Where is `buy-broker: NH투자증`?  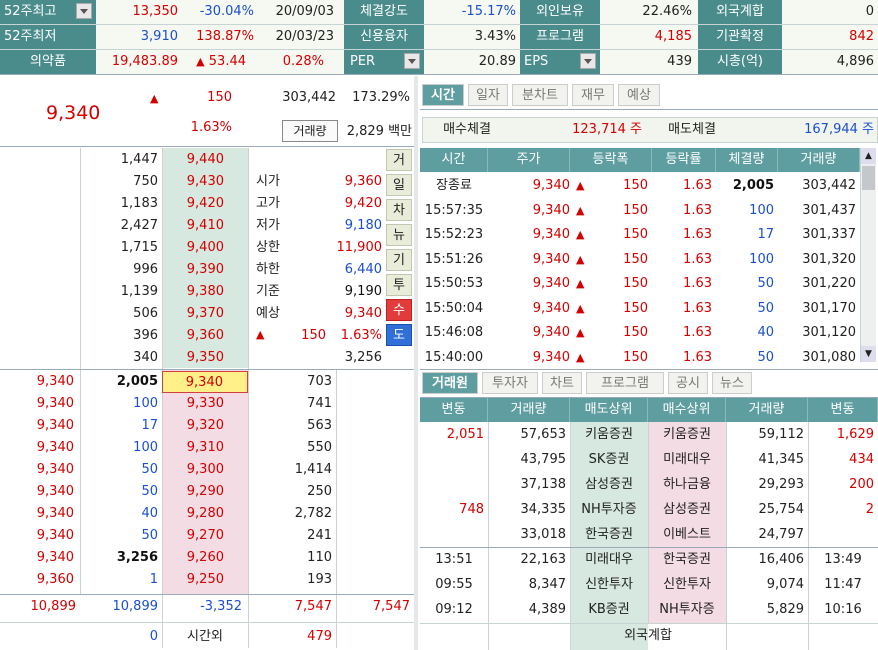 buy-broker: NH투자증 is located at coordinates (687, 610).